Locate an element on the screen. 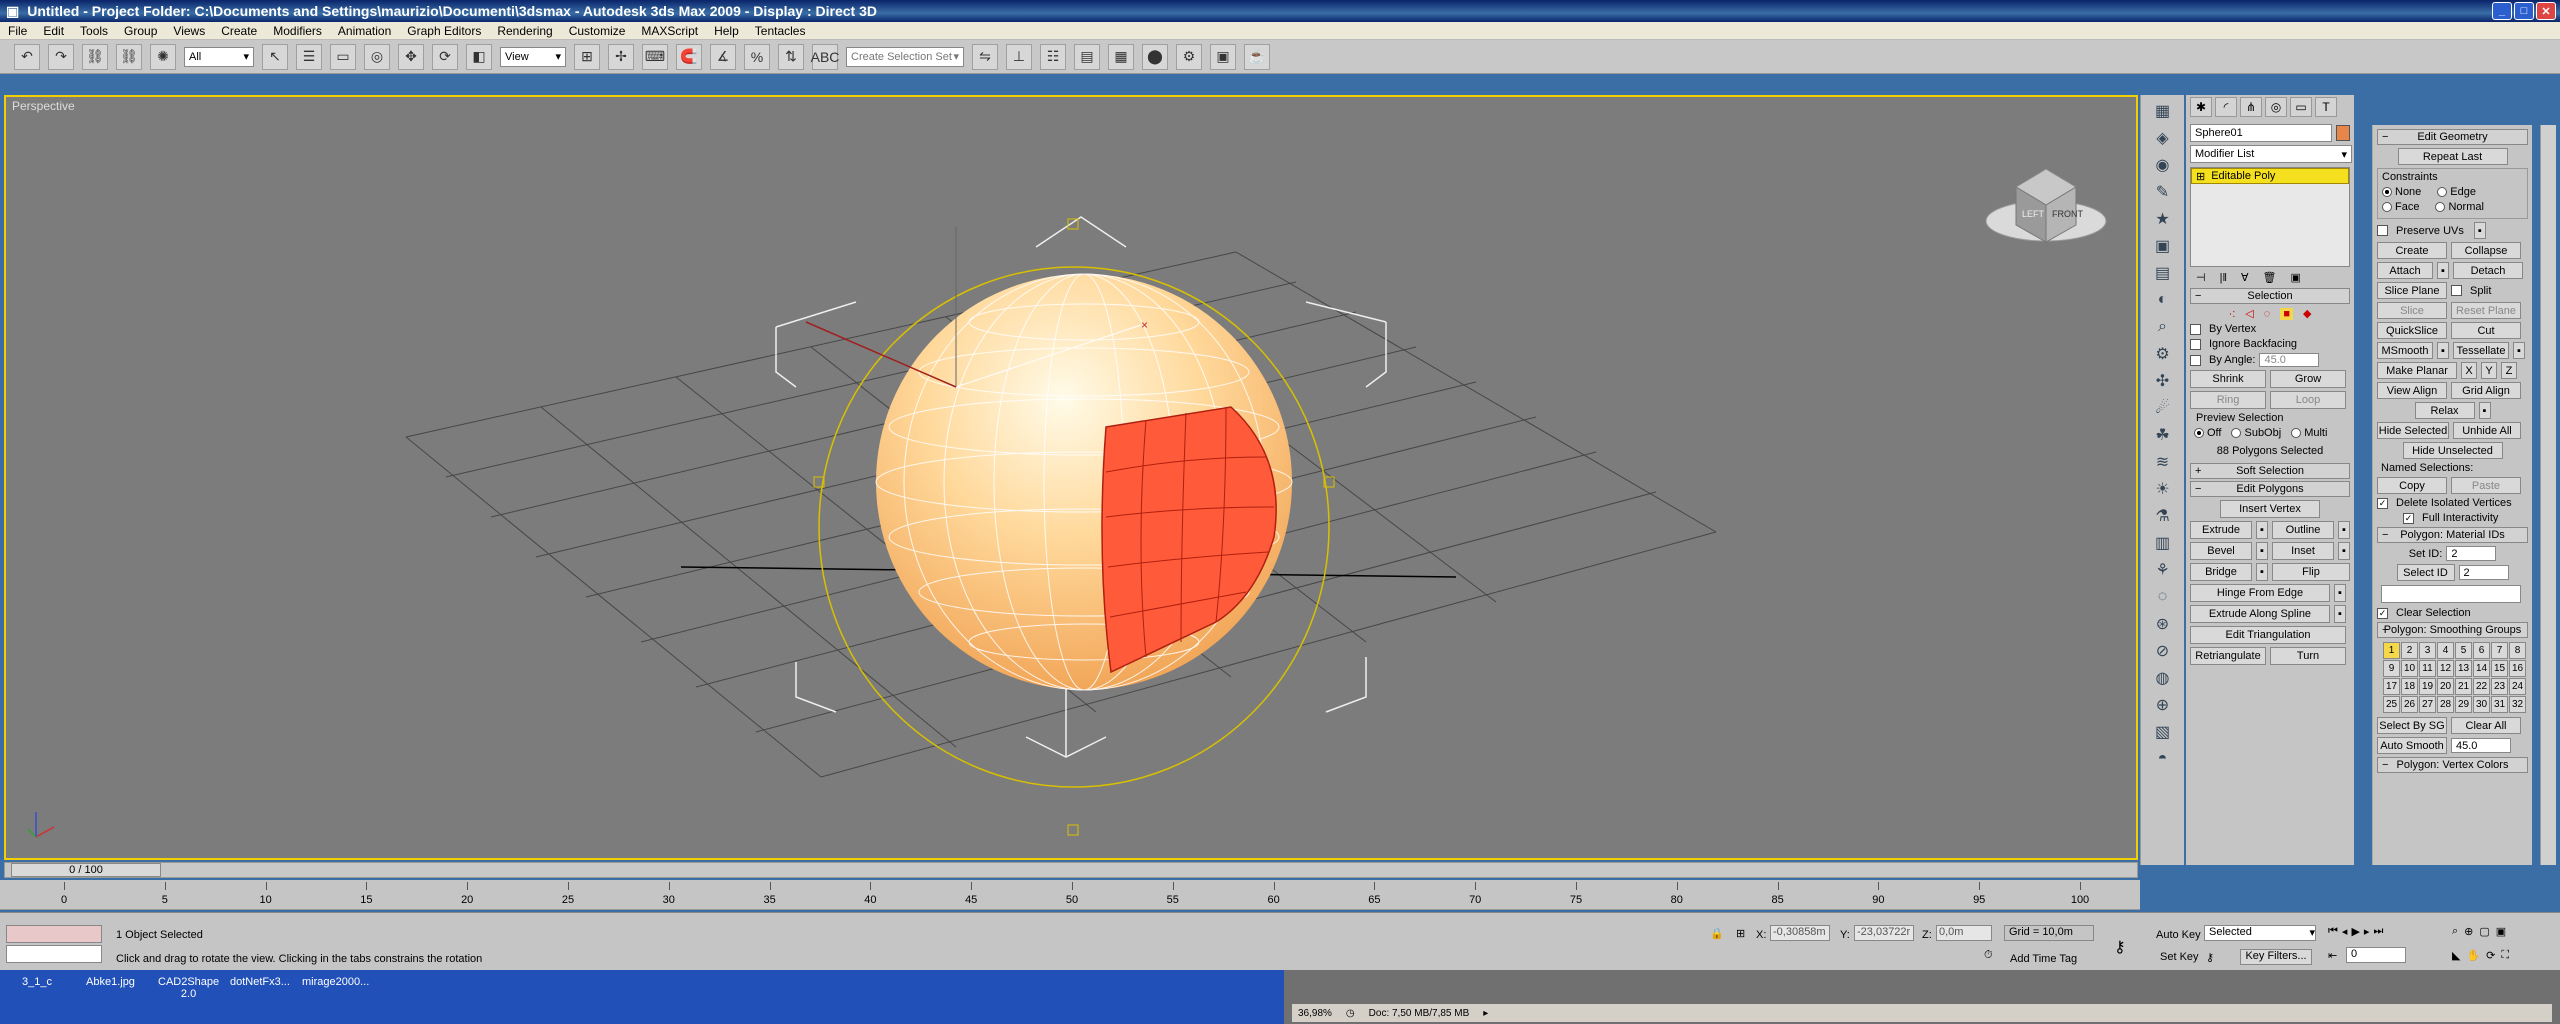 The height and width of the screenshot is (1024, 2560). menu-tentacles: Tentacles is located at coordinates (780, 31).